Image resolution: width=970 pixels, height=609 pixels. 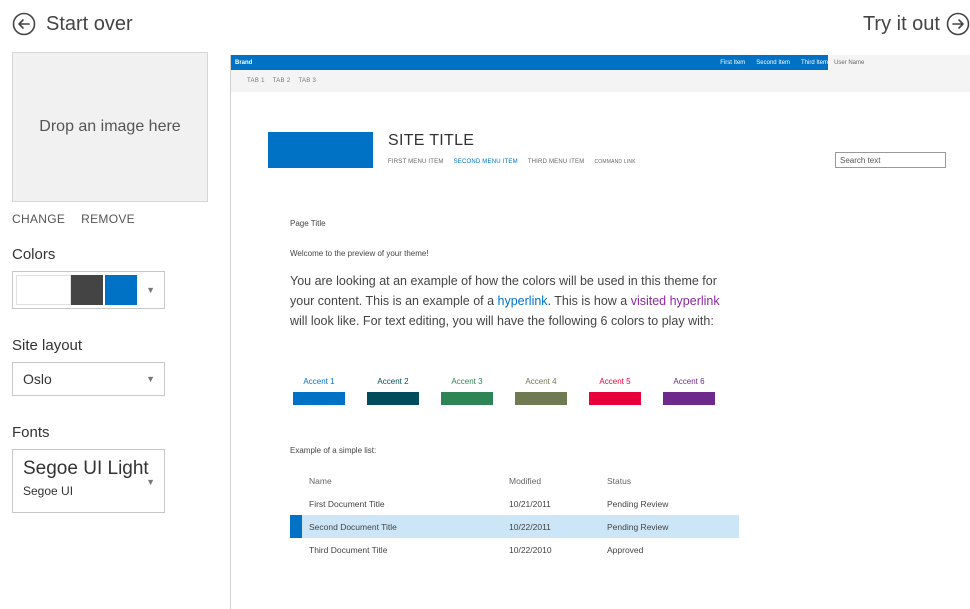 I want to click on colors-dropdown: ▼, so click(x=88, y=290).